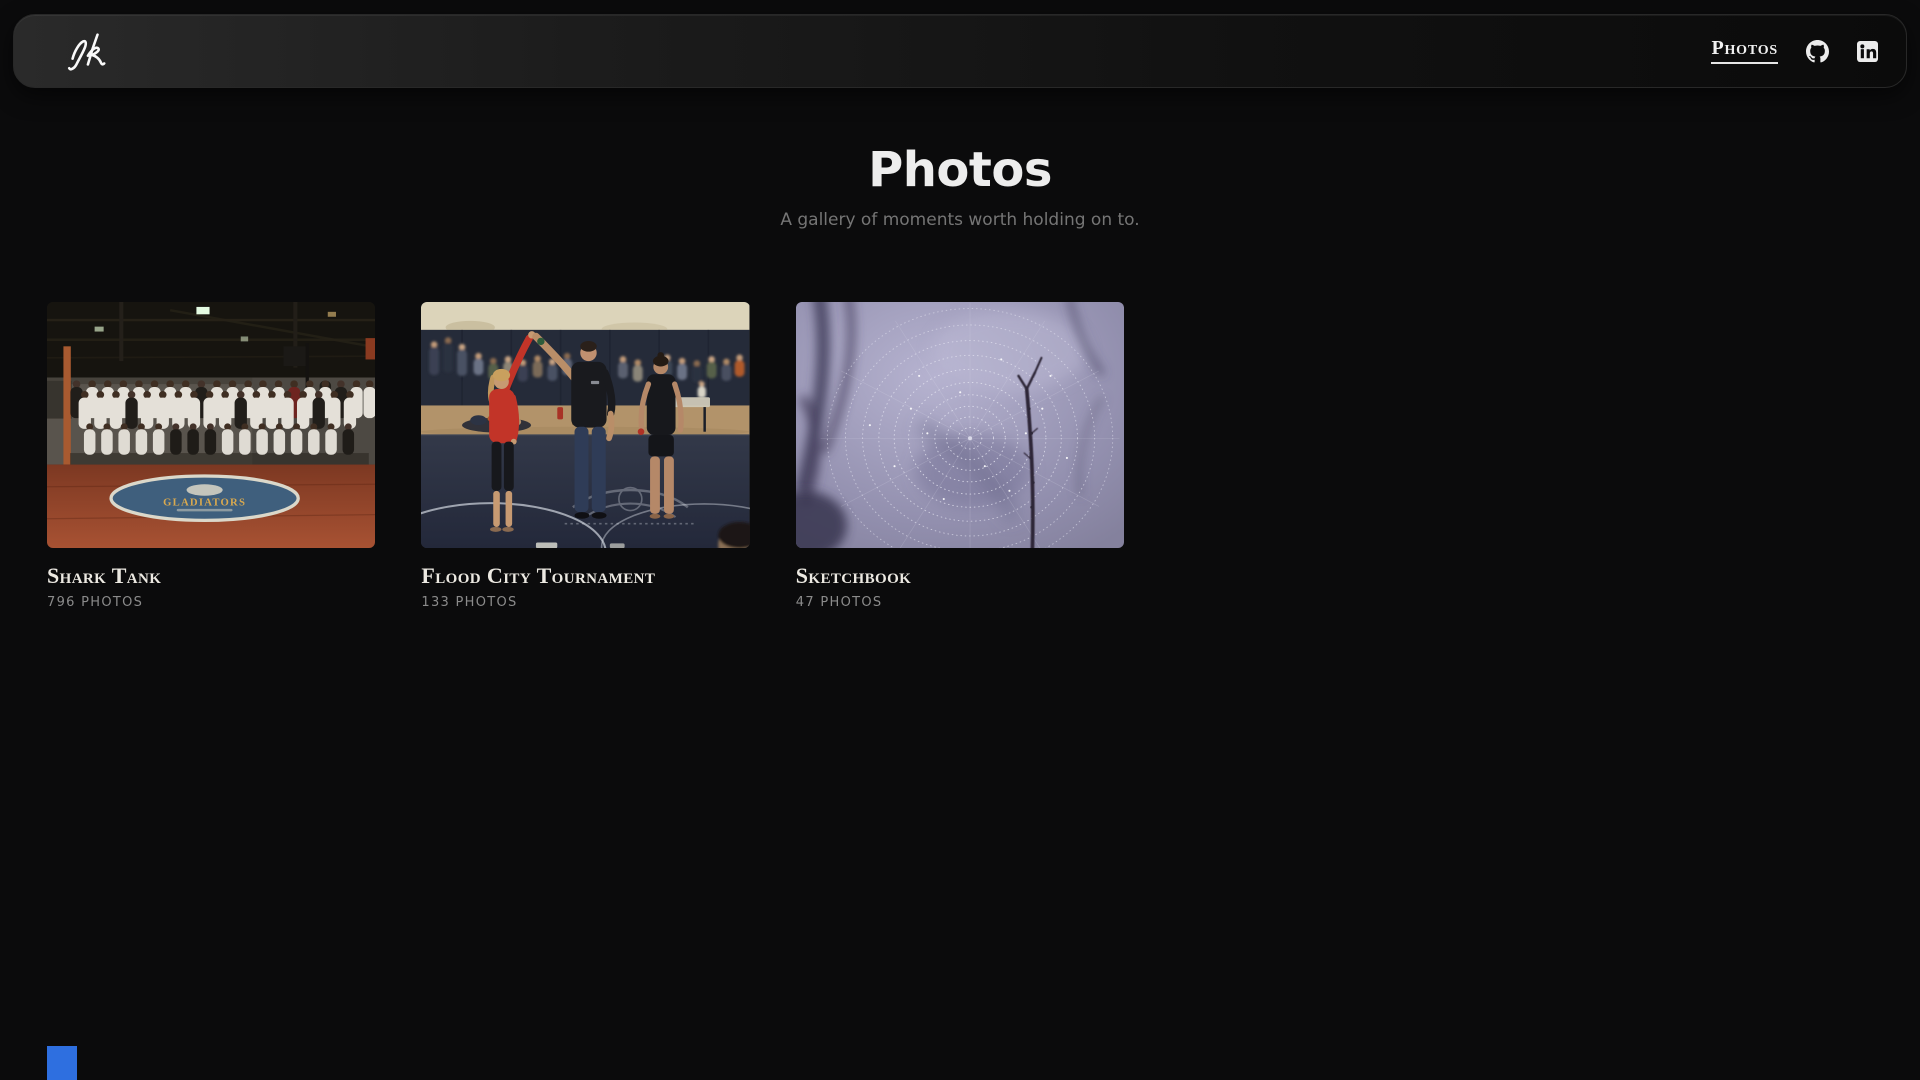 The height and width of the screenshot is (1080, 1920). I want to click on mat-logo-text: GLADIATORS, so click(204, 502).